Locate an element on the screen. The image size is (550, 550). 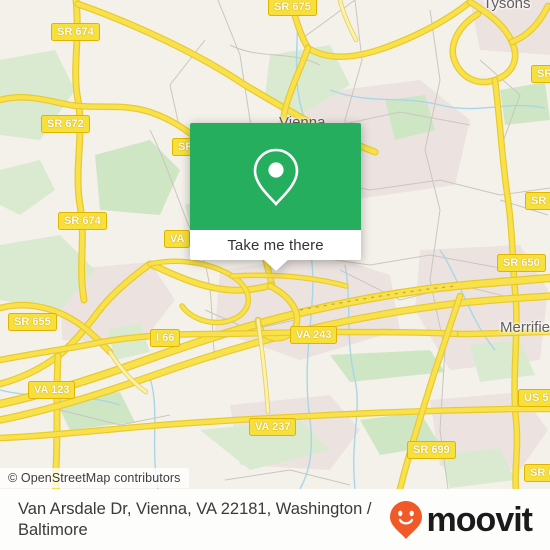
road-shield: US 5 is located at coordinates (534, 398).